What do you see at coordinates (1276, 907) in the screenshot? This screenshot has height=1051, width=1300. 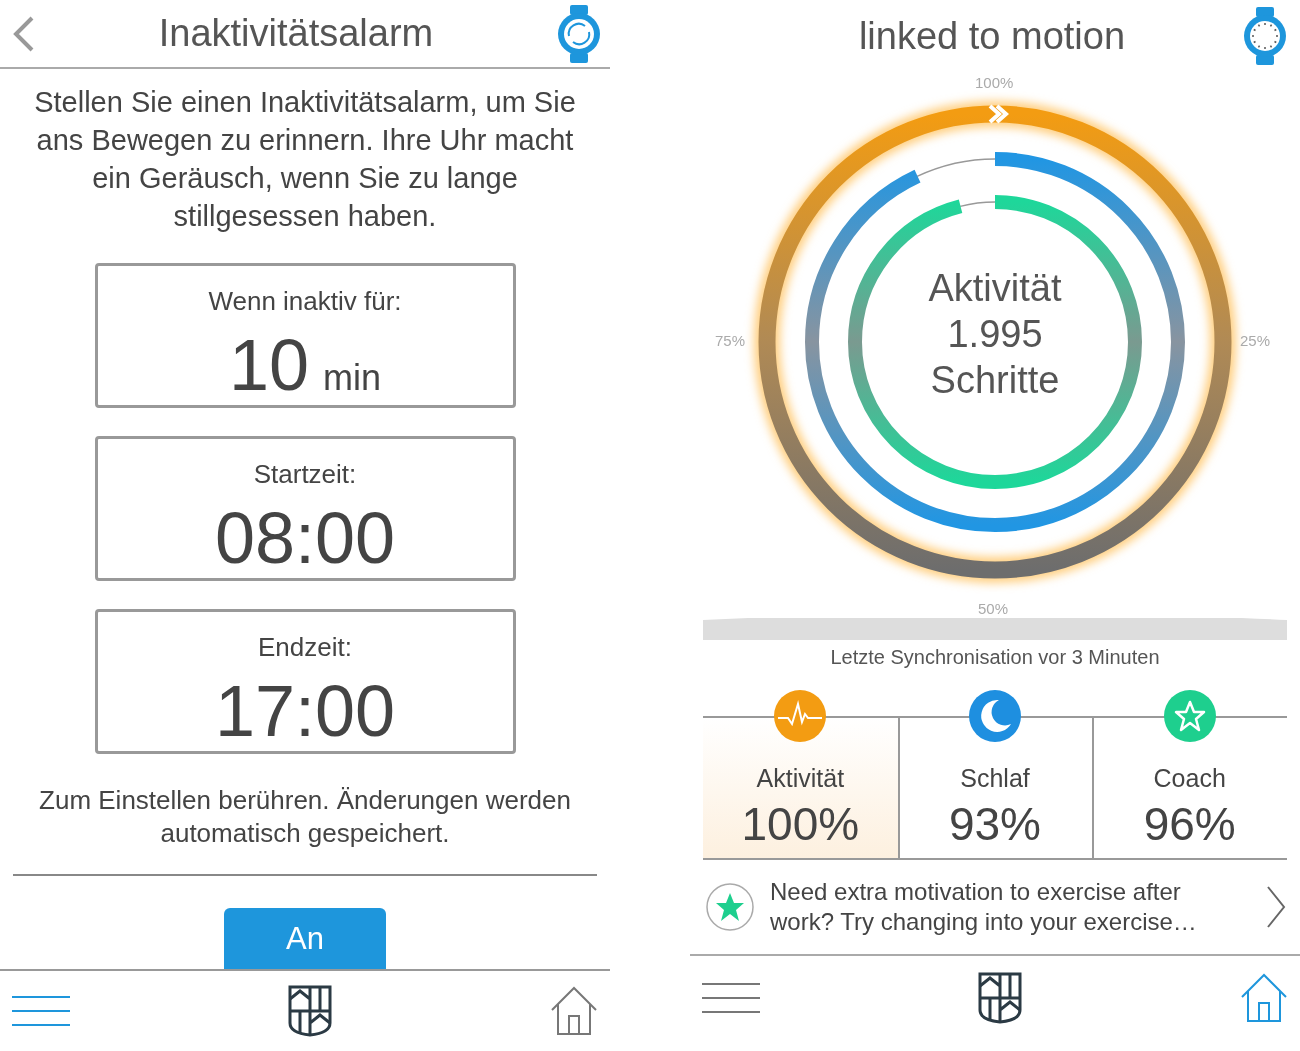 I see `chevron-right-icon` at bounding box center [1276, 907].